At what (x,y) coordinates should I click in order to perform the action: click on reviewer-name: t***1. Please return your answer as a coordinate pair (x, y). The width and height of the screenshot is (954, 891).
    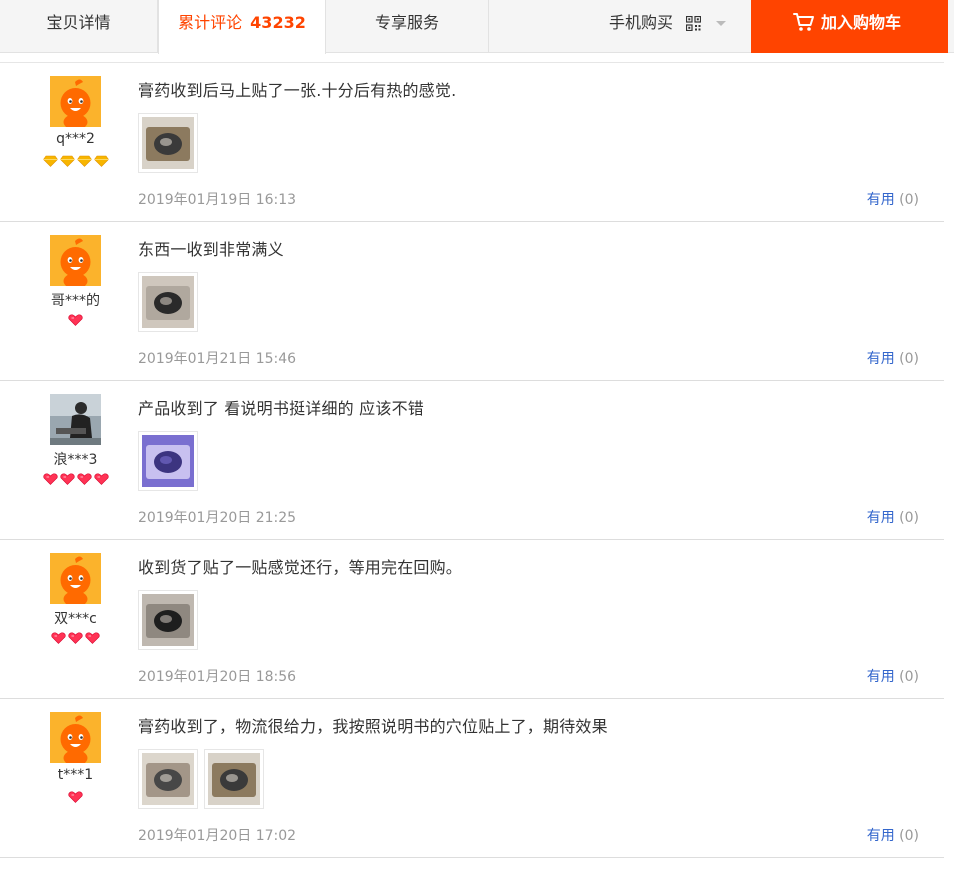
    Looking at the image, I should click on (75, 775).